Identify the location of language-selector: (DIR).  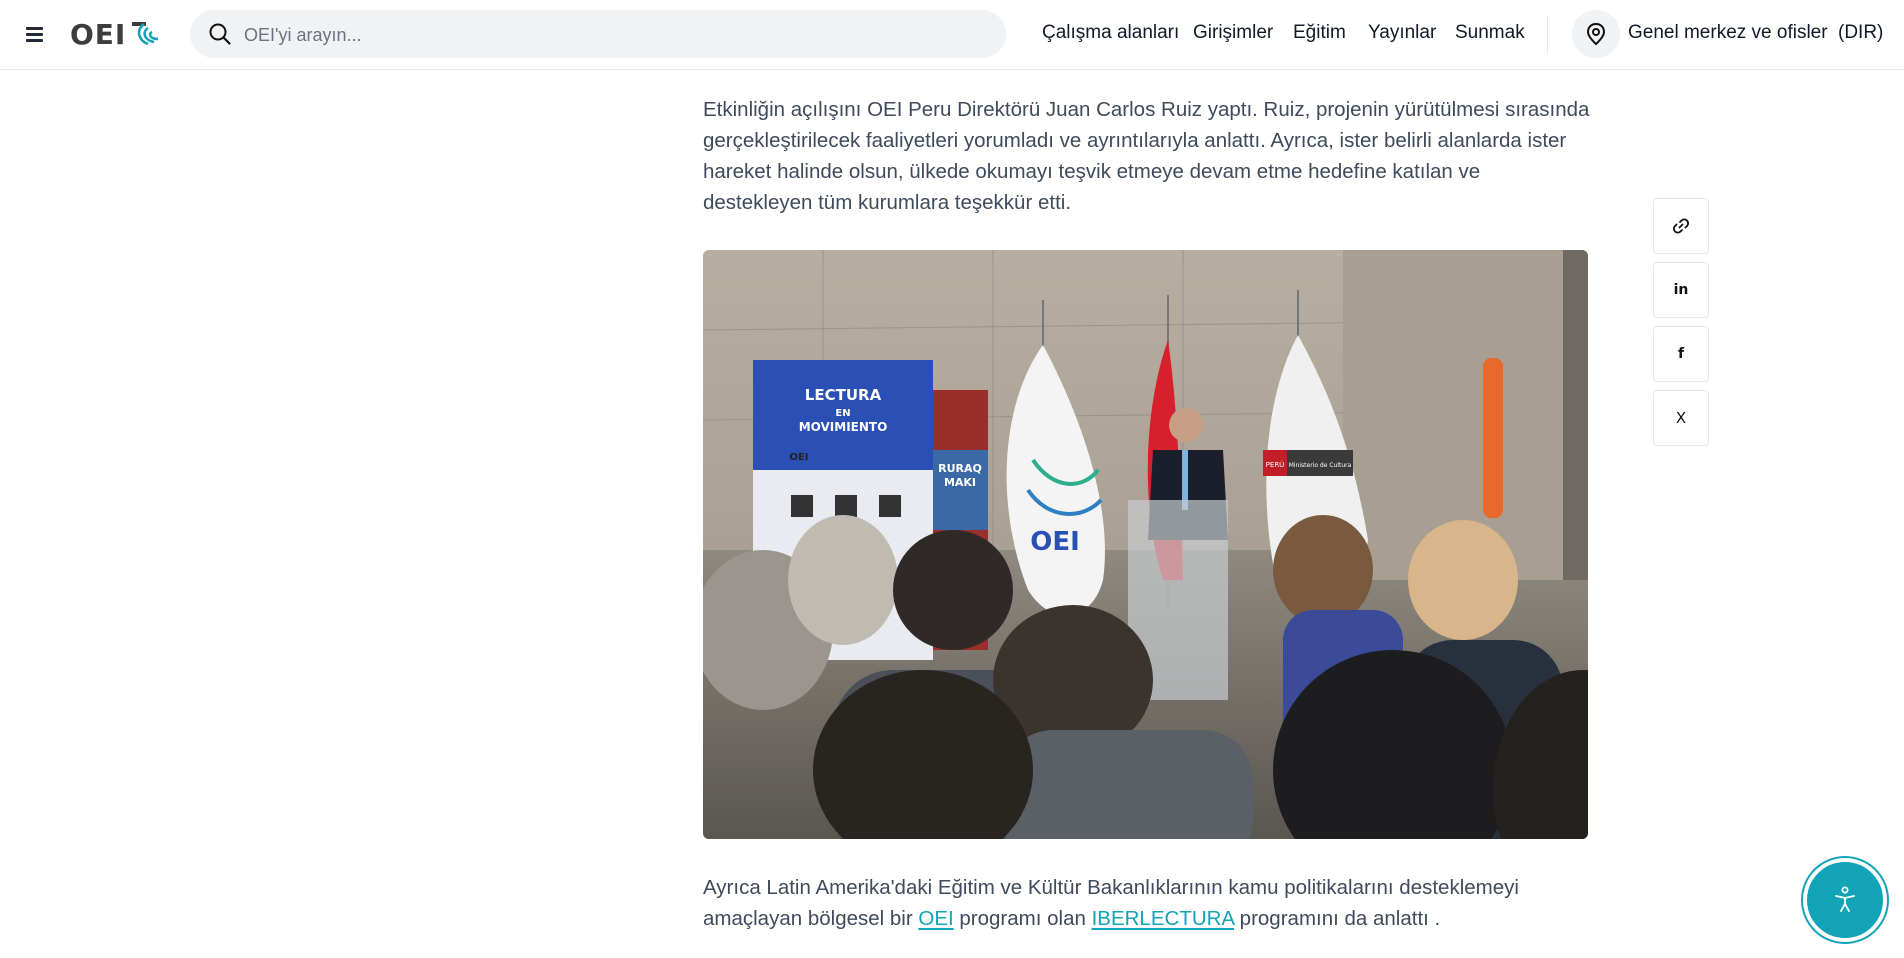
(1860, 33).